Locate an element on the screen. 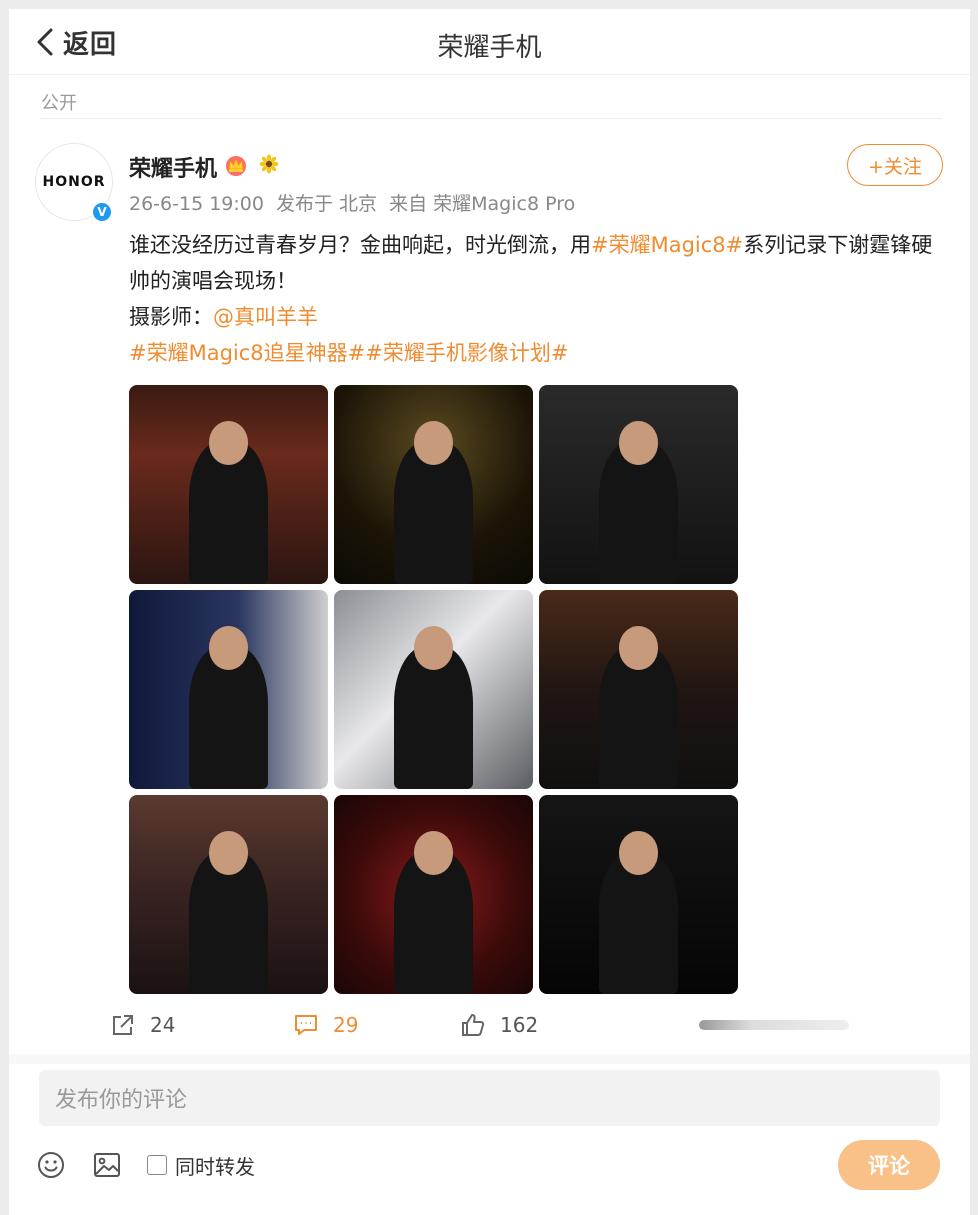 The height and width of the screenshot is (1215, 978). hashtag-link: #荣耀Magic8追星神器# is located at coordinates (247, 353).